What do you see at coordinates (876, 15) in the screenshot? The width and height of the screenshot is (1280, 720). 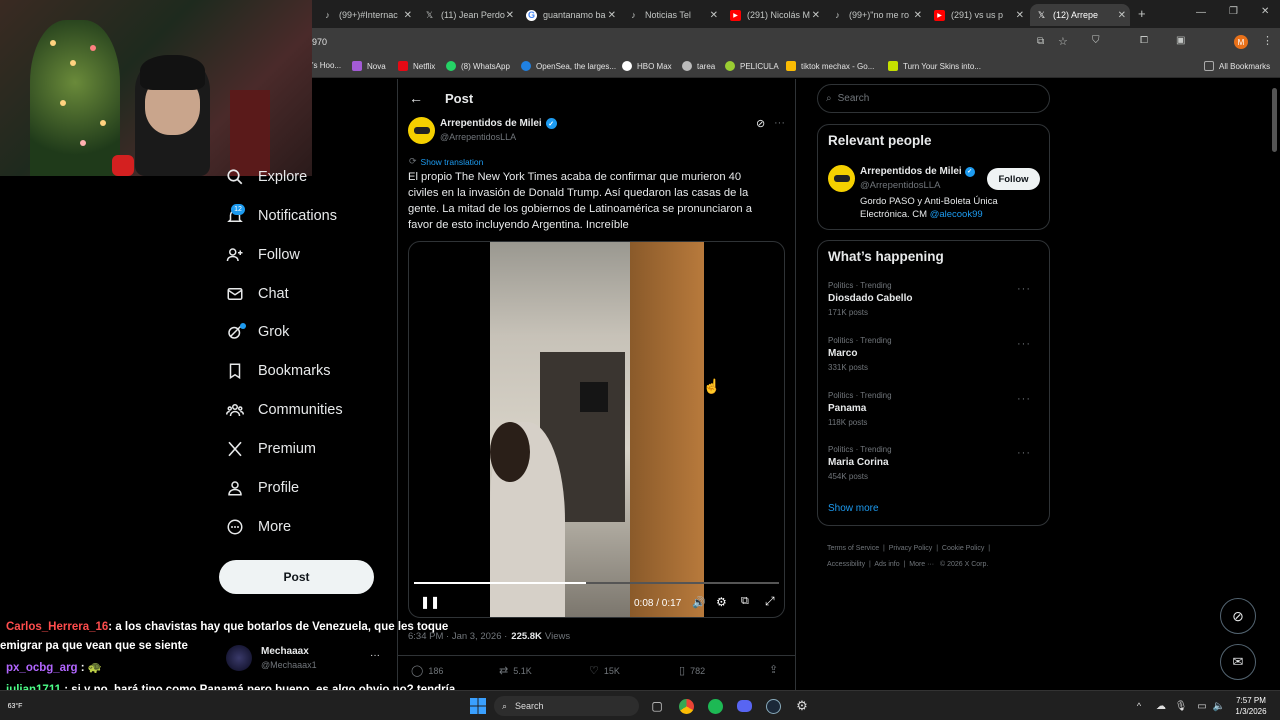 I see `browser-tab: ♪ (99+)"no me ro ✕` at bounding box center [876, 15].